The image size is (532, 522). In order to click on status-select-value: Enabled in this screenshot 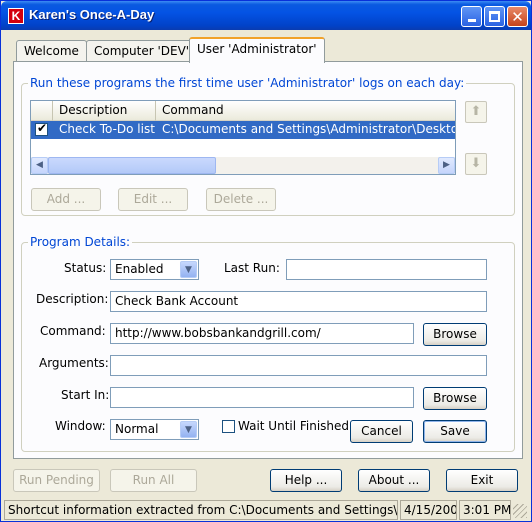, I will do `click(139, 269)`.